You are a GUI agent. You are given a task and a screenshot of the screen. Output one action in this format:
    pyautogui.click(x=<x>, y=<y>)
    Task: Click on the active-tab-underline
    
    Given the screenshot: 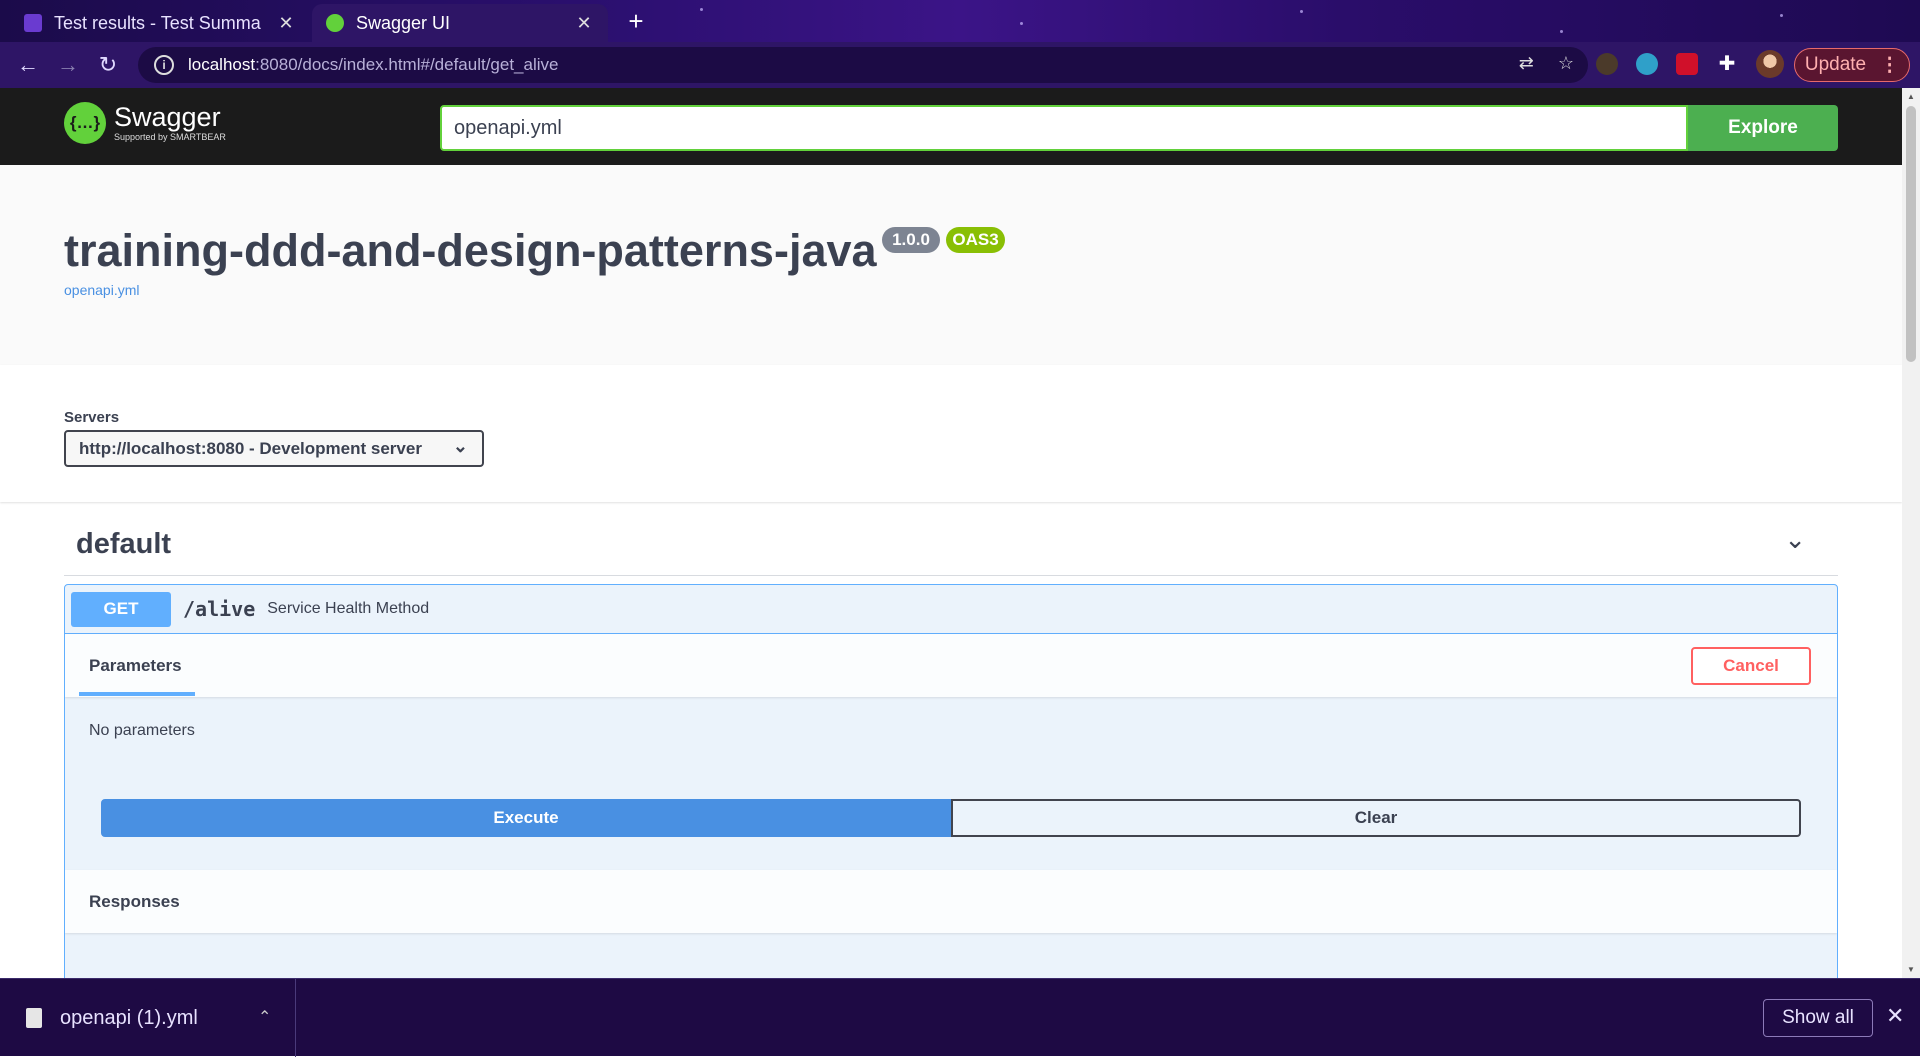 What is the action you would take?
    pyautogui.click(x=137, y=694)
    